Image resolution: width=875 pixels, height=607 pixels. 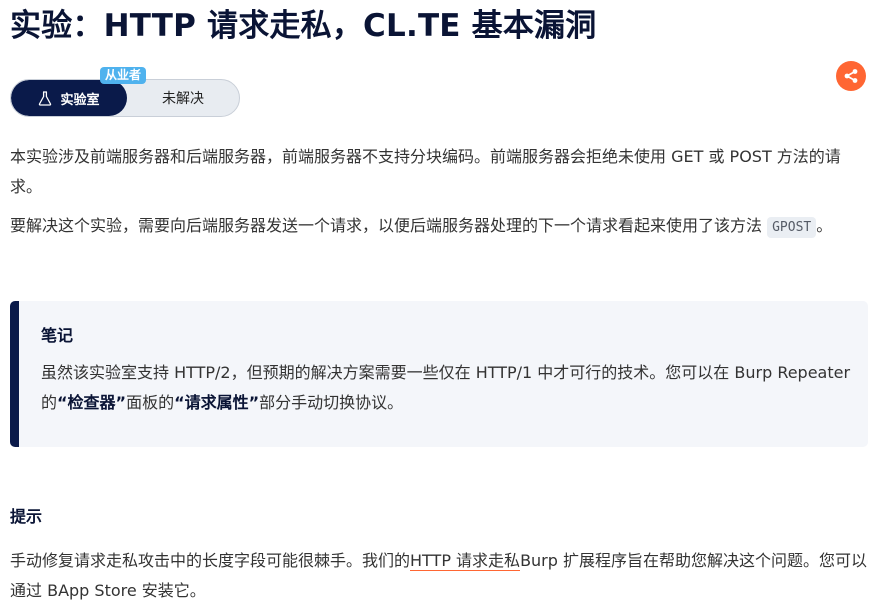 I want to click on hint-heading: 提示, so click(x=26, y=516).